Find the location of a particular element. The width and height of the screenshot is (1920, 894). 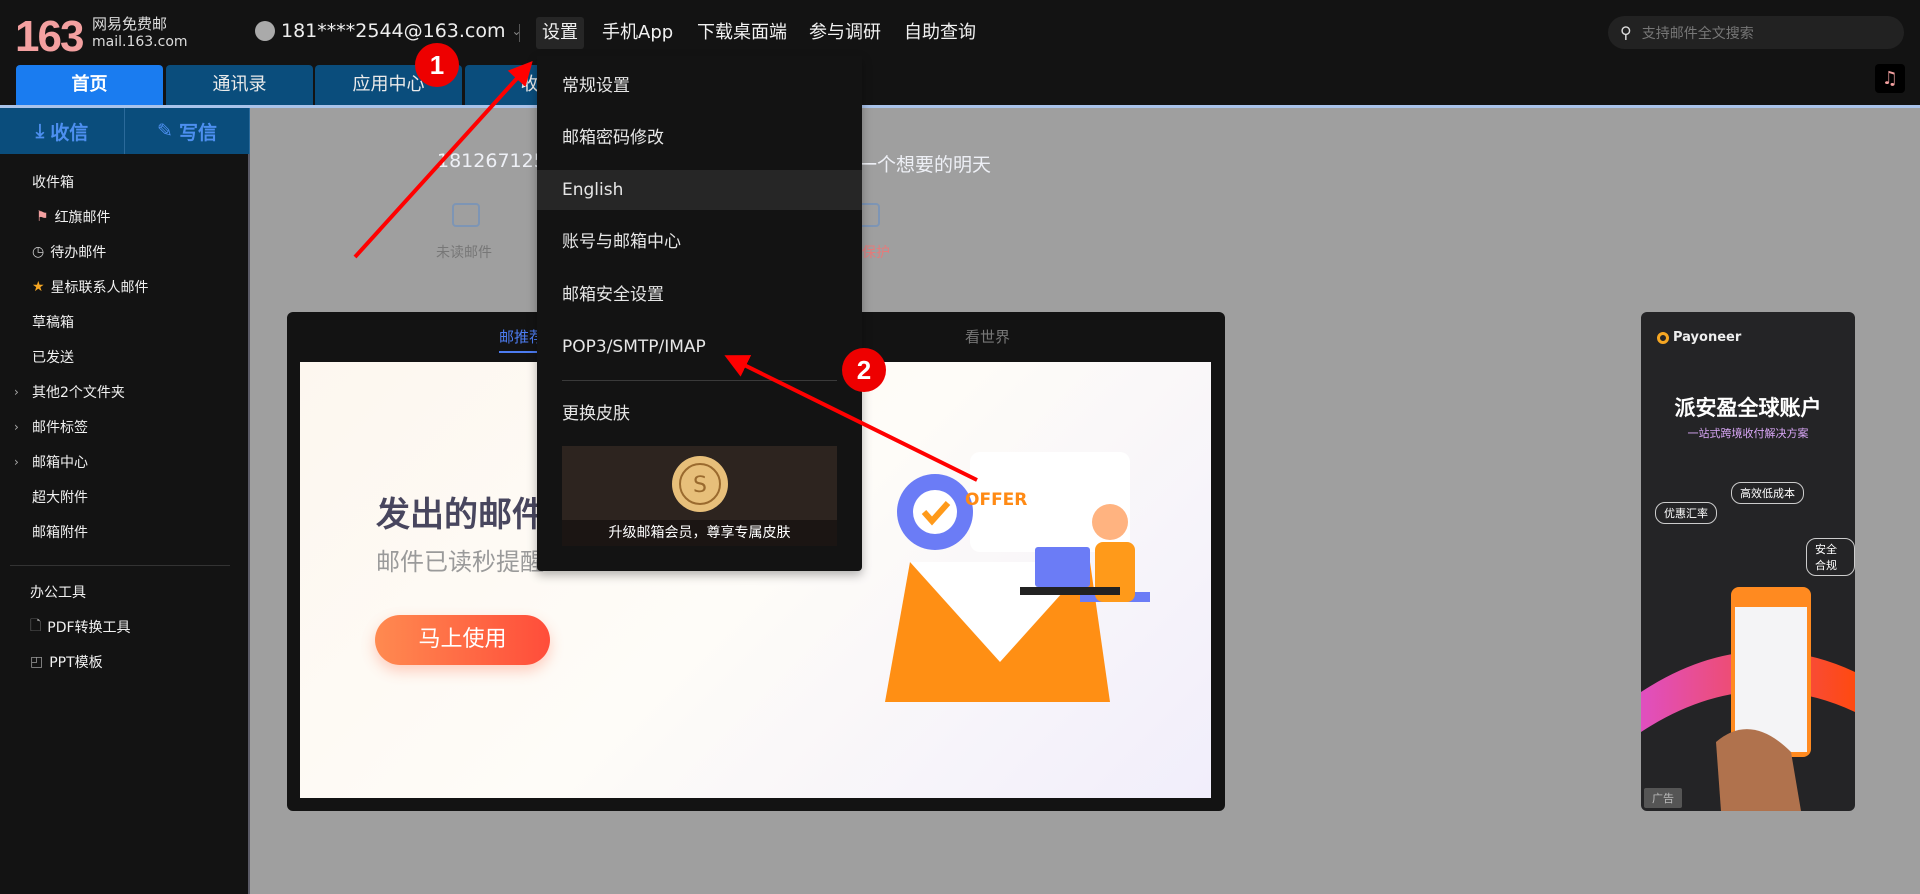

sidebar-item-label: 邮箱中心 is located at coordinates (60, 463).